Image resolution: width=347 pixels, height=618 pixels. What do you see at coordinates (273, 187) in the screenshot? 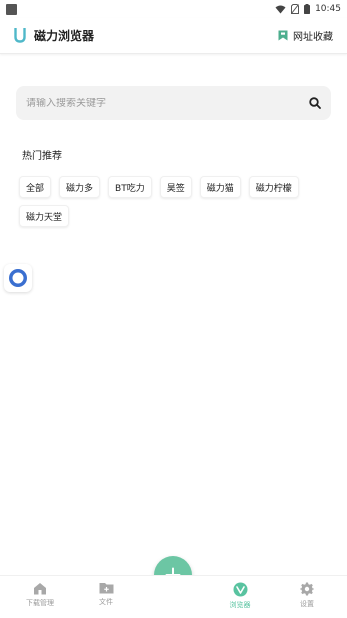
I see `tag-cilinmeng: 磁力柠檬` at bounding box center [273, 187].